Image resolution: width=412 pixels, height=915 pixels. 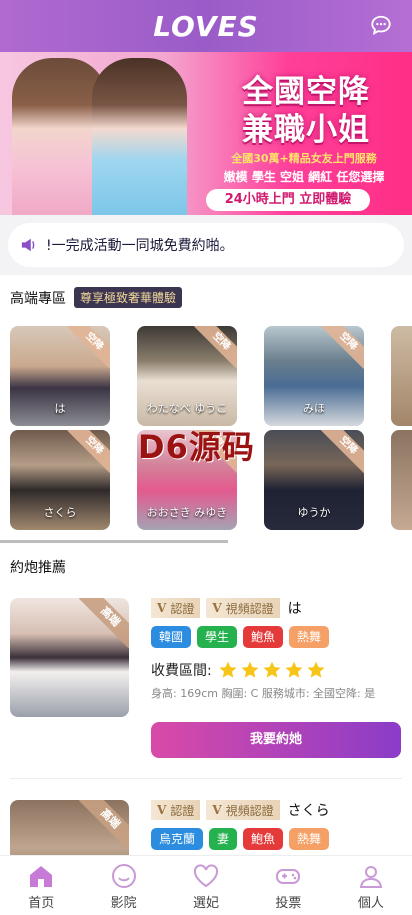 What do you see at coordinates (223, 839) in the screenshot?
I see `tag: 妻` at bounding box center [223, 839].